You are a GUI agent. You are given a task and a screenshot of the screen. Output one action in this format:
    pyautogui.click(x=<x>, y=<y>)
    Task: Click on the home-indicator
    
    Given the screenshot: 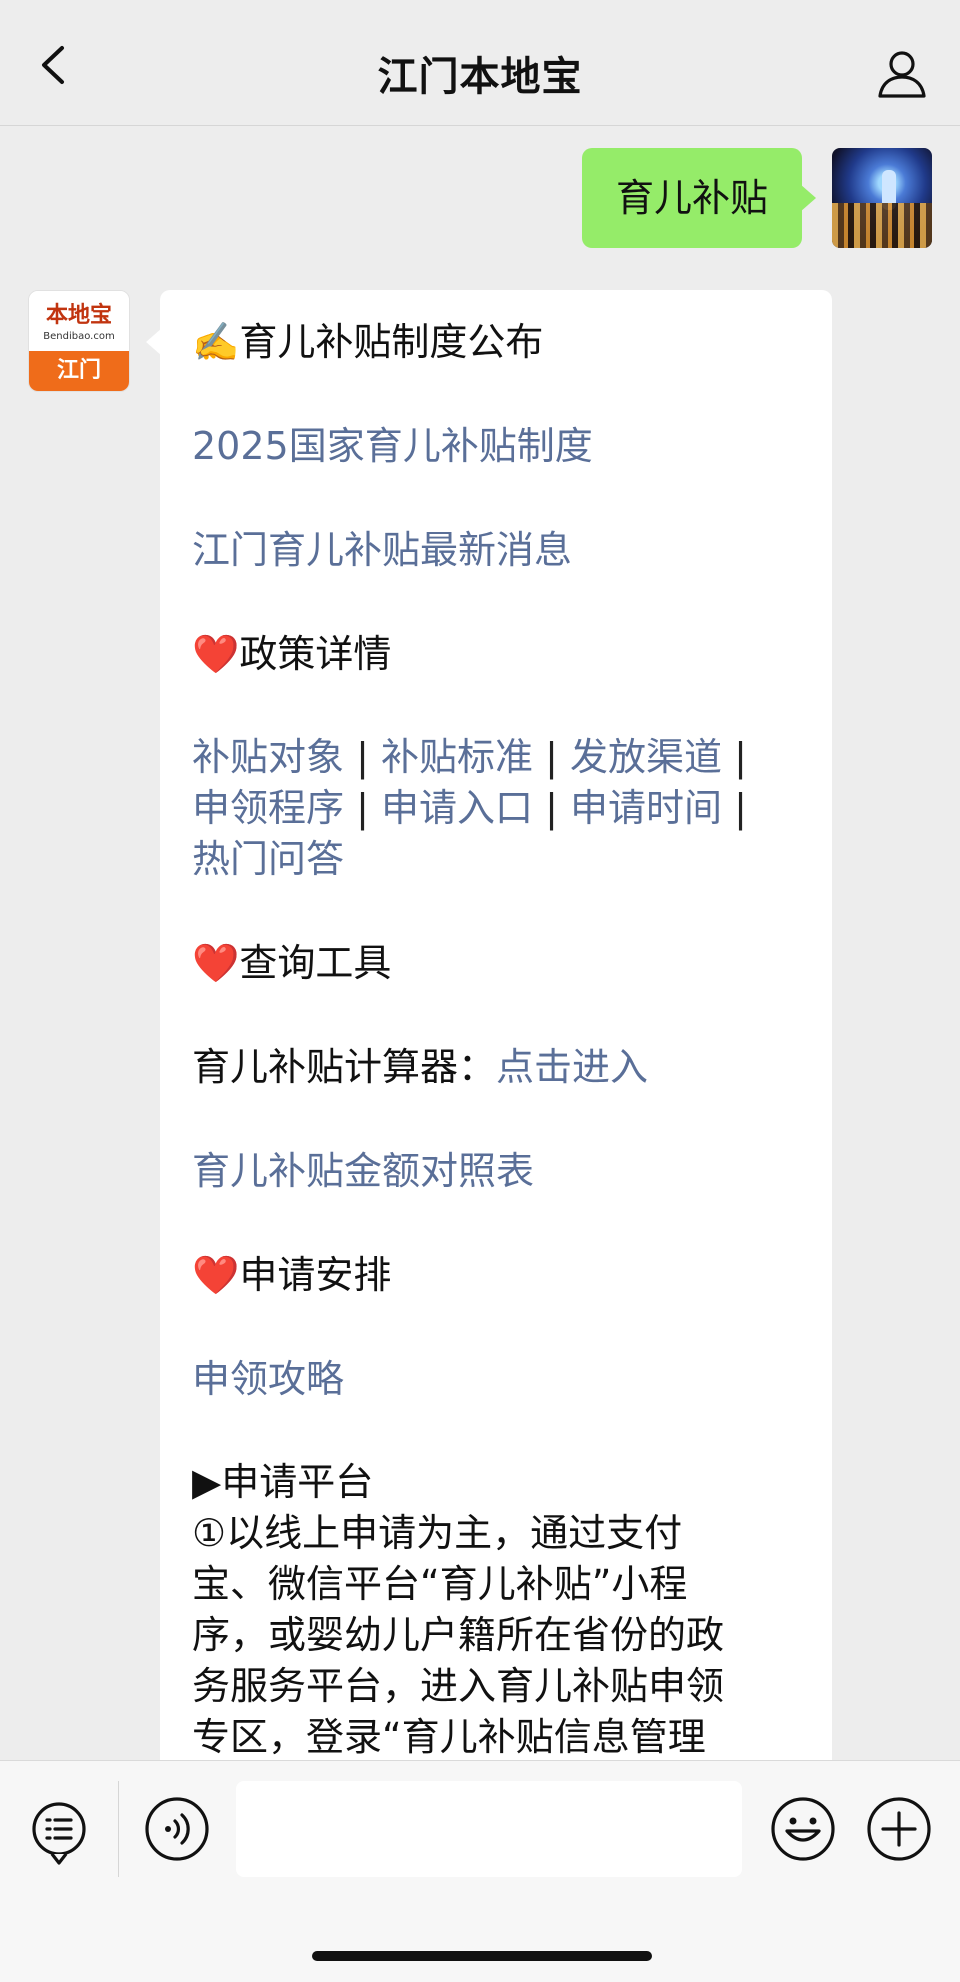 What is the action you would take?
    pyautogui.click(x=482, y=1956)
    